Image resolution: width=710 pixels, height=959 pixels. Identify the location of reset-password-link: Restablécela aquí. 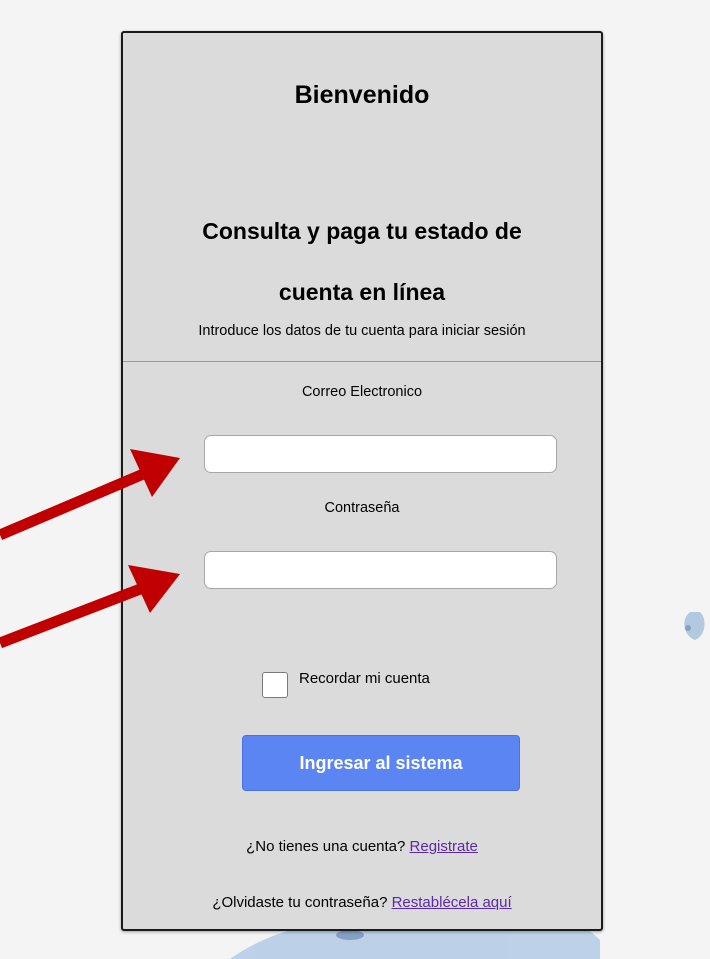
(452, 902).